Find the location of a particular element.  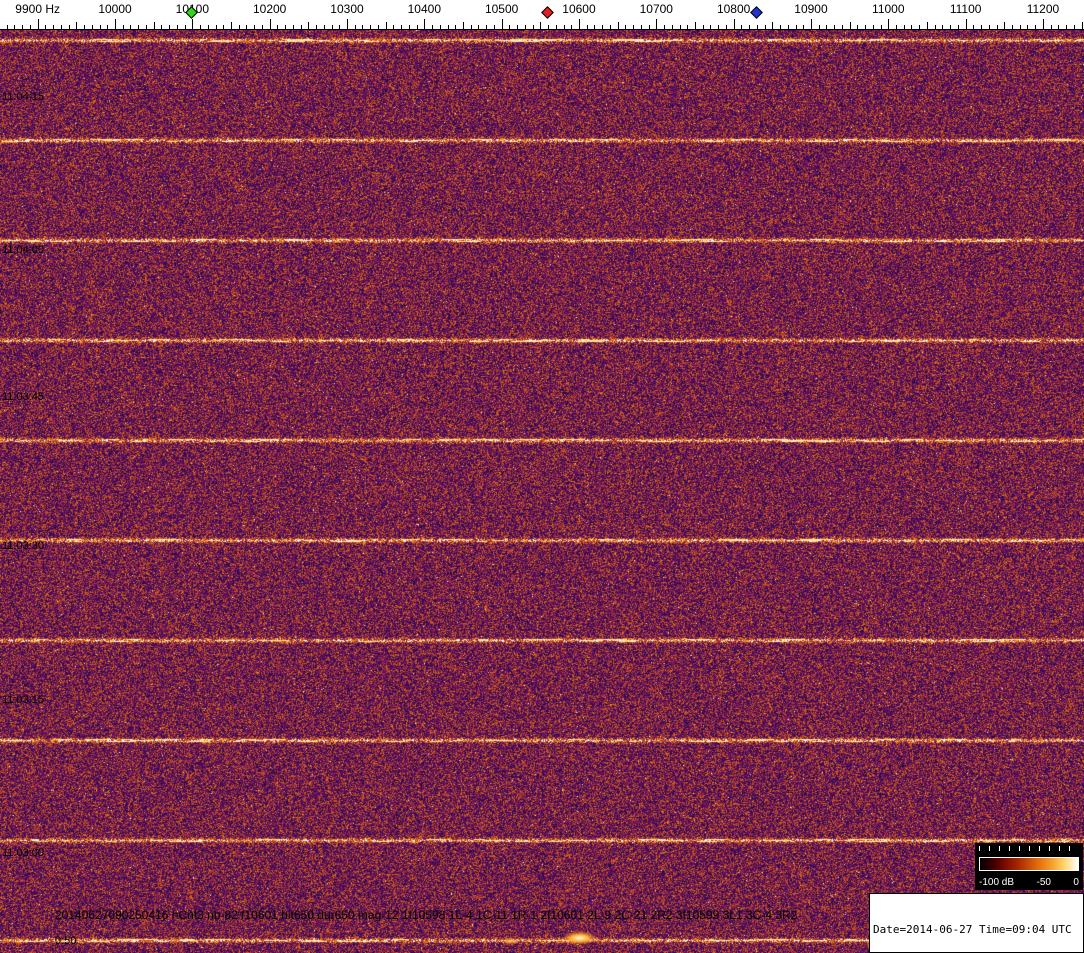

freq-label: 9900 Hz is located at coordinates (38, 9).